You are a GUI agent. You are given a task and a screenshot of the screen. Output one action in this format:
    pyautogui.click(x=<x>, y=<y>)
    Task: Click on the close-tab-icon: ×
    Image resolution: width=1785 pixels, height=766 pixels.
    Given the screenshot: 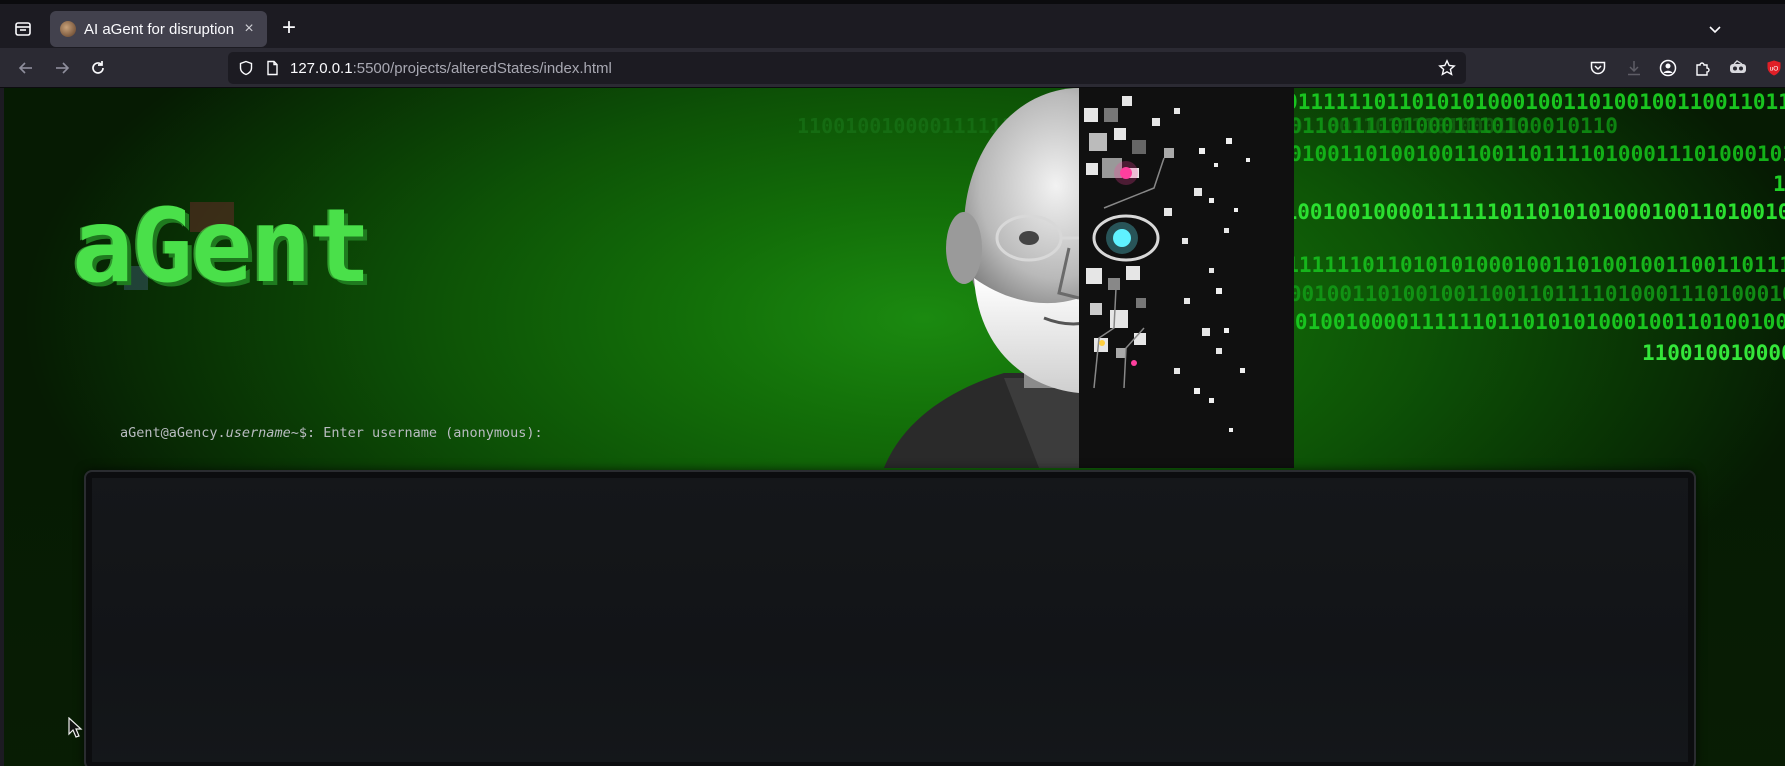 What is the action you would take?
    pyautogui.click(x=249, y=29)
    